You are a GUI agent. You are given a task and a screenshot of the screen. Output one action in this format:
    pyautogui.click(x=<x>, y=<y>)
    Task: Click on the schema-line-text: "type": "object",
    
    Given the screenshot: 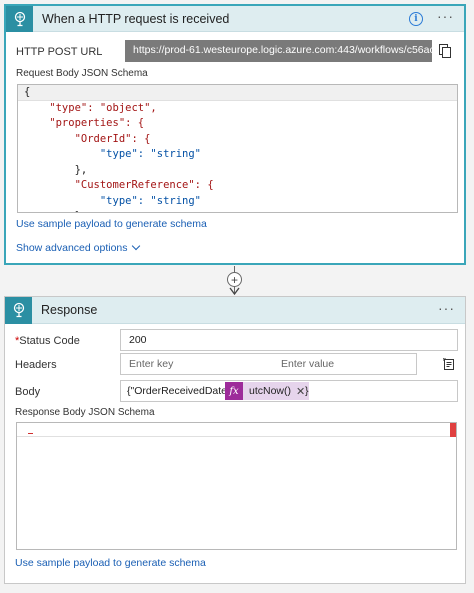 What is the action you would take?
    pyautogui.click(x=90, y=107)
    